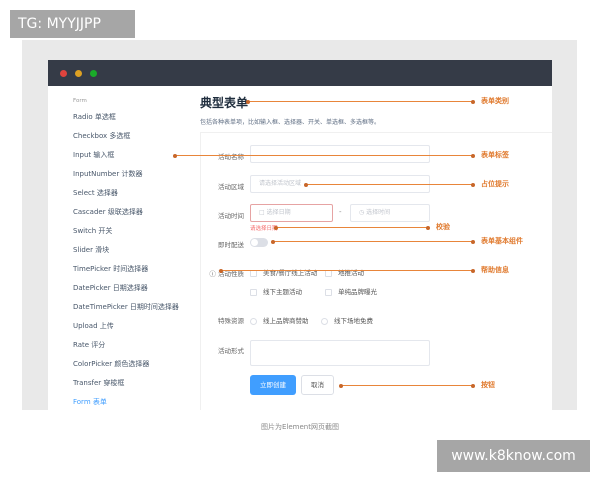 This screenshot has height=480, width=600. Describe the element at coordinates (80, 101) in the screenshot. I see `sidebar-group-label: Form` at that location.